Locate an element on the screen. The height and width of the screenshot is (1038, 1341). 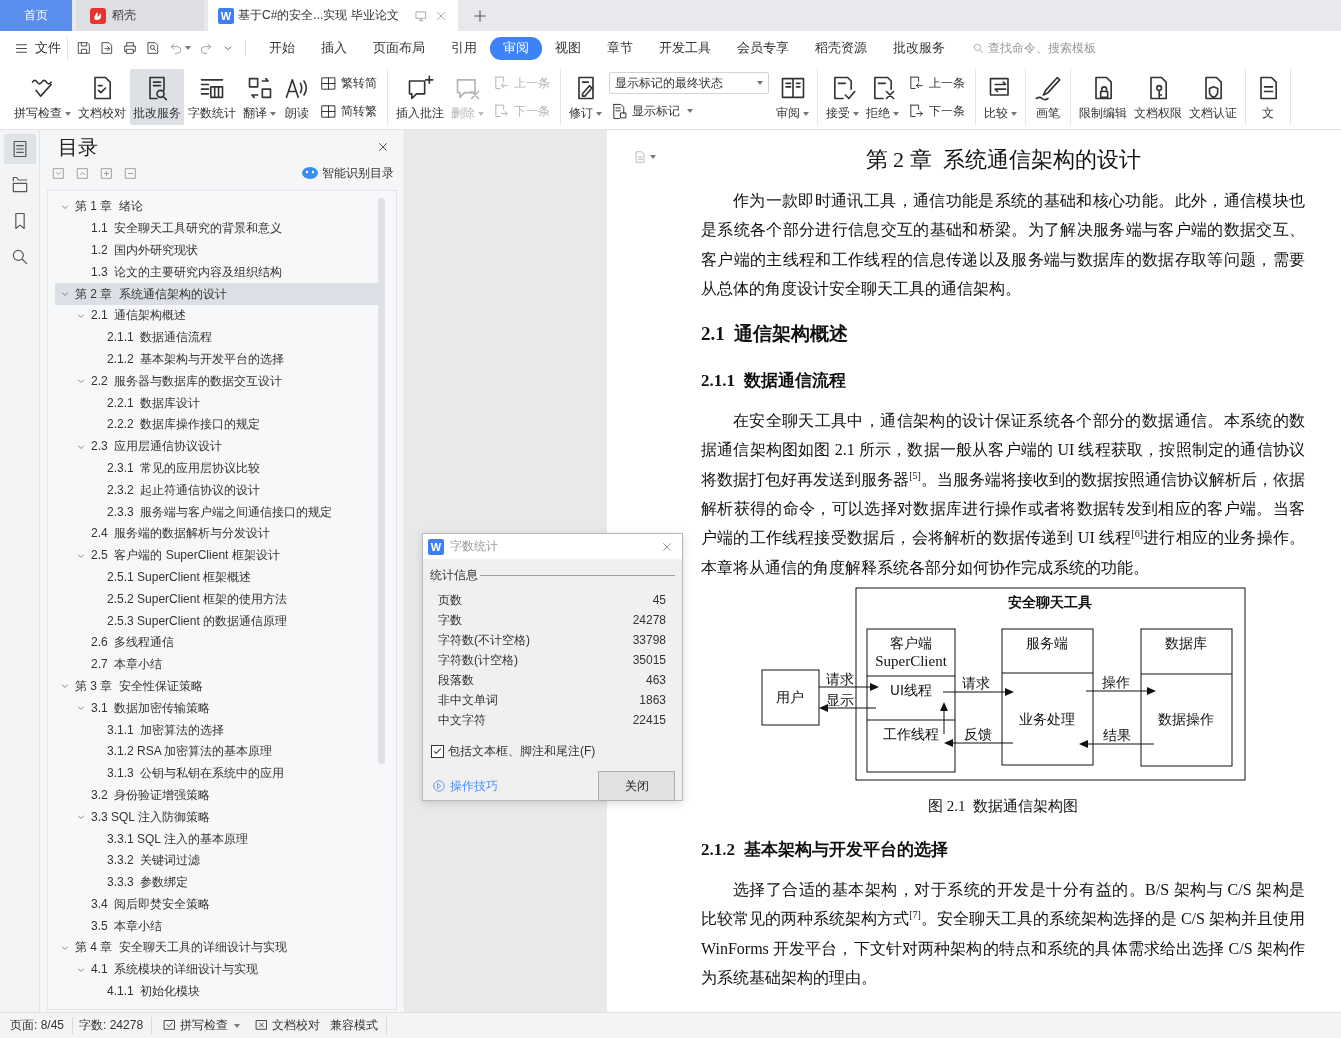
toc-item: 2.7 本章小结 is located at coordinates (216, 664).